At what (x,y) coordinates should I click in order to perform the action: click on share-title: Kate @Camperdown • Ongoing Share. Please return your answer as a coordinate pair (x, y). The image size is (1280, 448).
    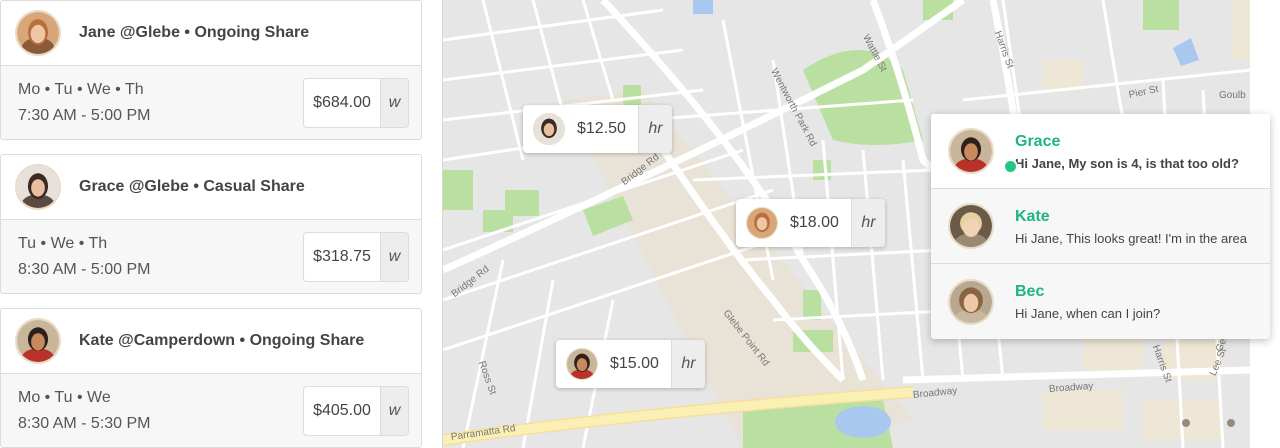
    Looking at the image, I should click on (222, 340).